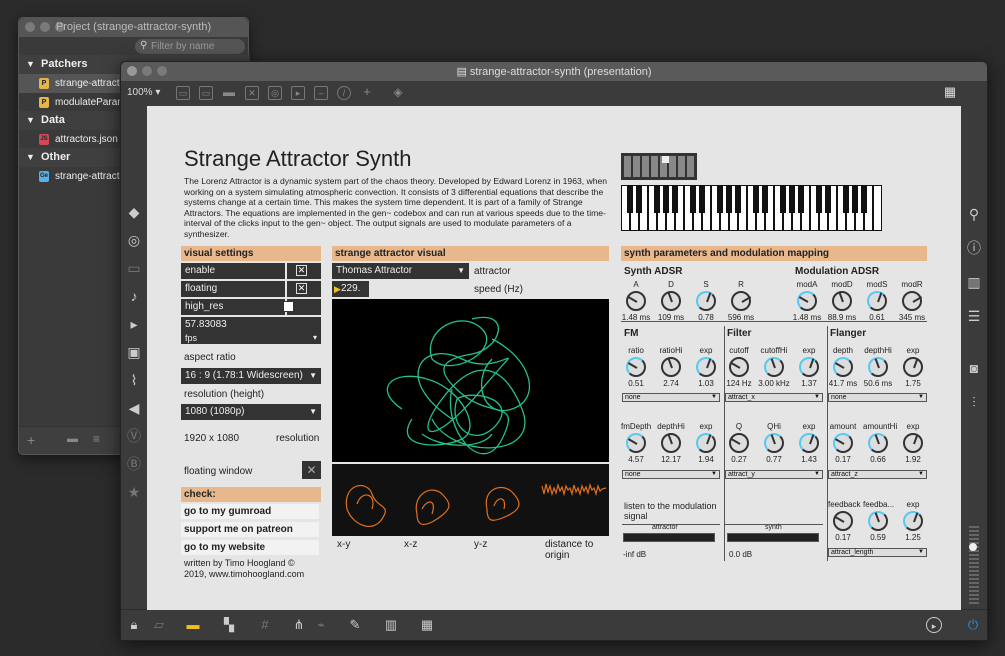  What do you see at coordinates (877, 397) in the screenshot?
I see `flanger-mod-menu-1: none ▼` at bounding box center [877, 397].